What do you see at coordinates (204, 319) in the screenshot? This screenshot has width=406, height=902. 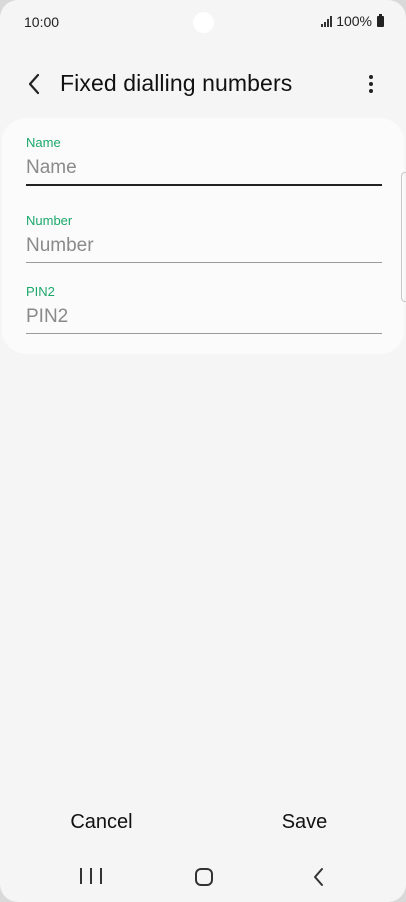 I see `pin2-input` at bounding box center [204, 319].